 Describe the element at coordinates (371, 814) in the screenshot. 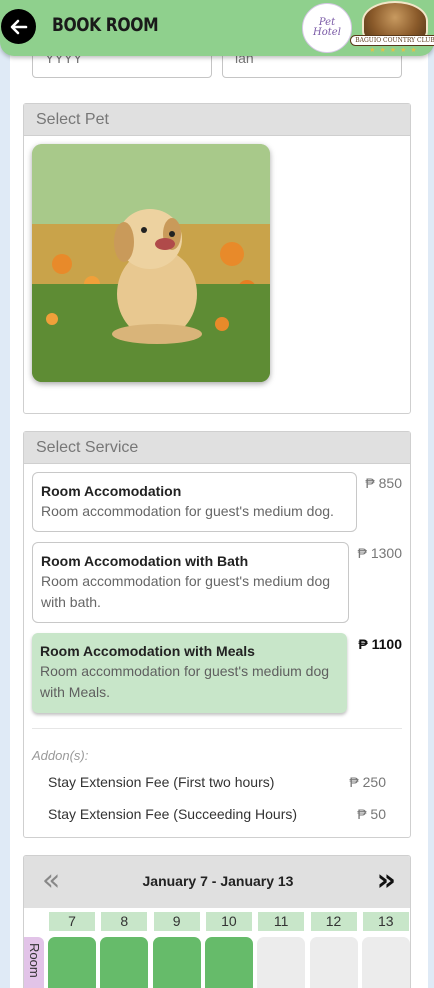

I see `addon-price: ₱ 50` at that location.